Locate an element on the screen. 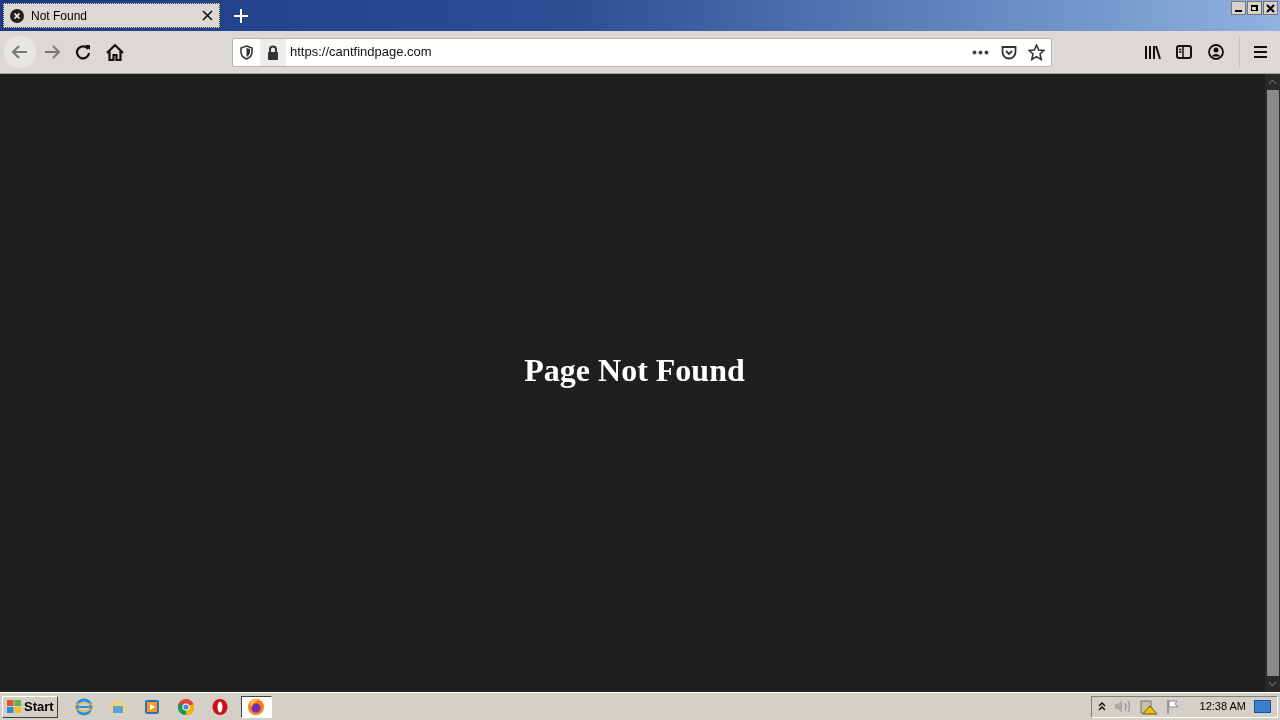 Image resolution: width=1280 pixels, height=720 pixels. url-text: https://cantfindpage.com is located at coordinates (361, 52).